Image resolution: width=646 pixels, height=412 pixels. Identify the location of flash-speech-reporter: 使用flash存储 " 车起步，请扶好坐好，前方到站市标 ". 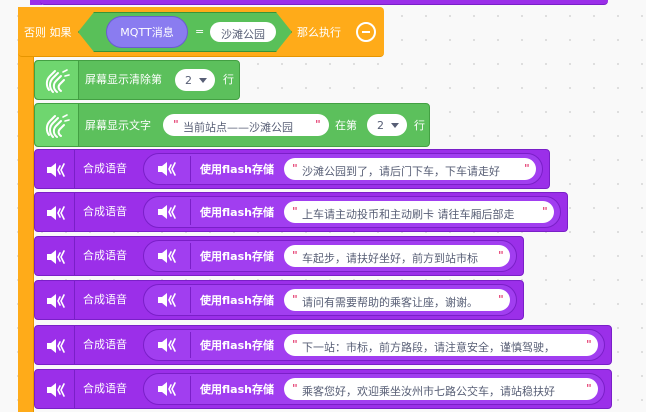
(330, 256).